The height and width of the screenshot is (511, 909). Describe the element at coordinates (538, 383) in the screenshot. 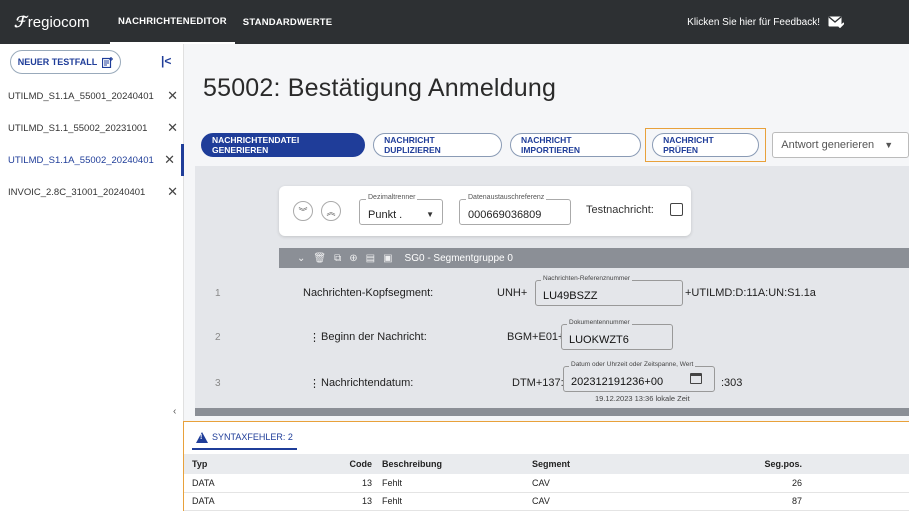

I see `segment-prefix: DTM+137:` at that location.